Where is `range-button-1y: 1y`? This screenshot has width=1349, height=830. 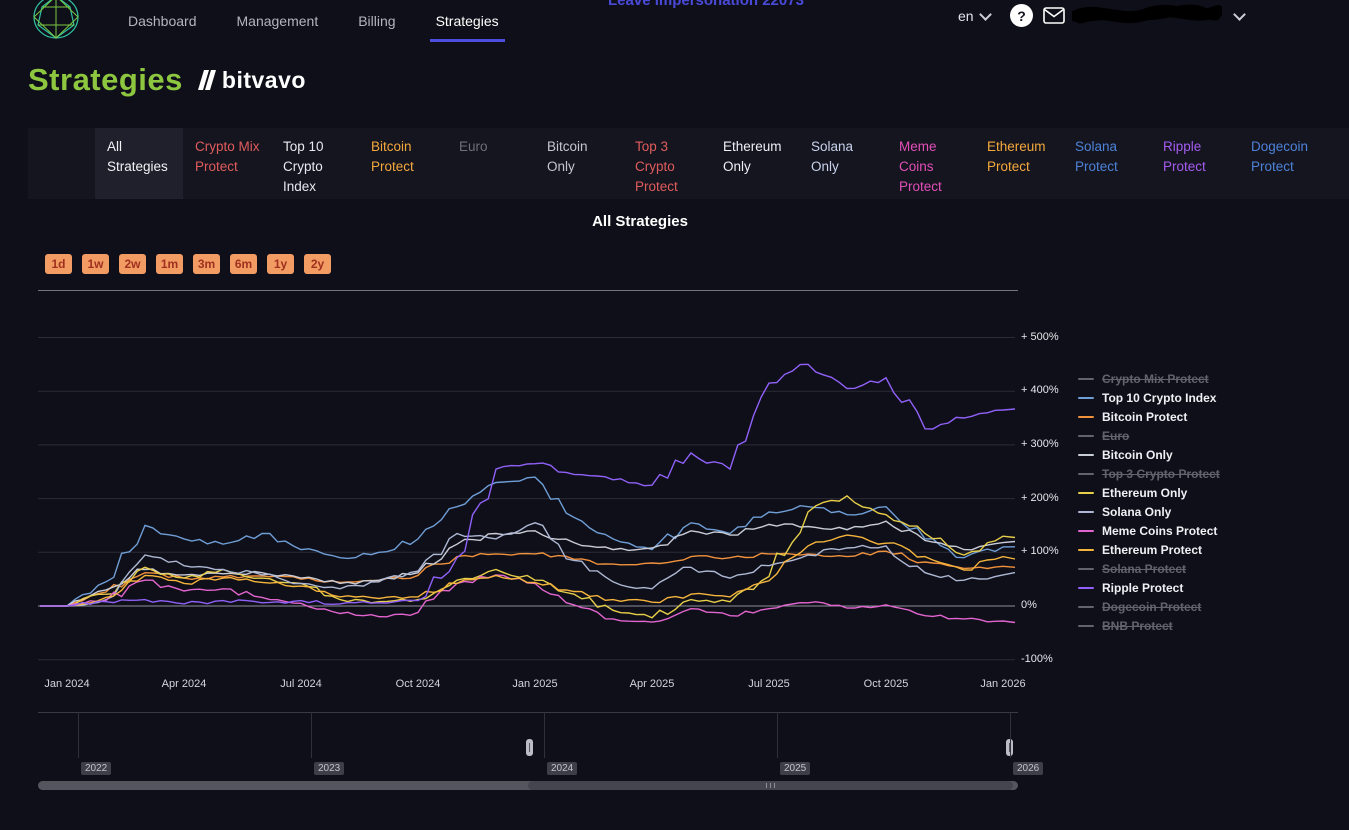
range-button-1y: 1y is located at coordinates (280, 264).